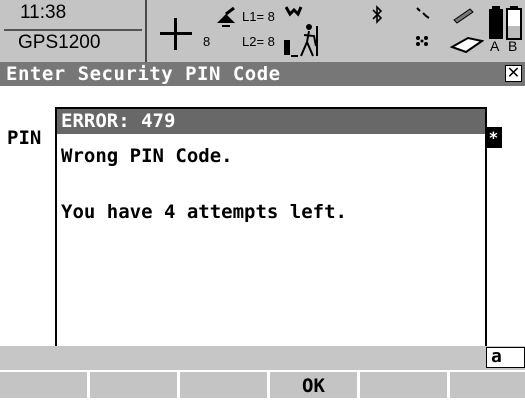 The image size is (525, 400). What do you see at coordinates (223, 385) in the screenshot?
I see `softkey-f3` at bounding box center [223, 385].